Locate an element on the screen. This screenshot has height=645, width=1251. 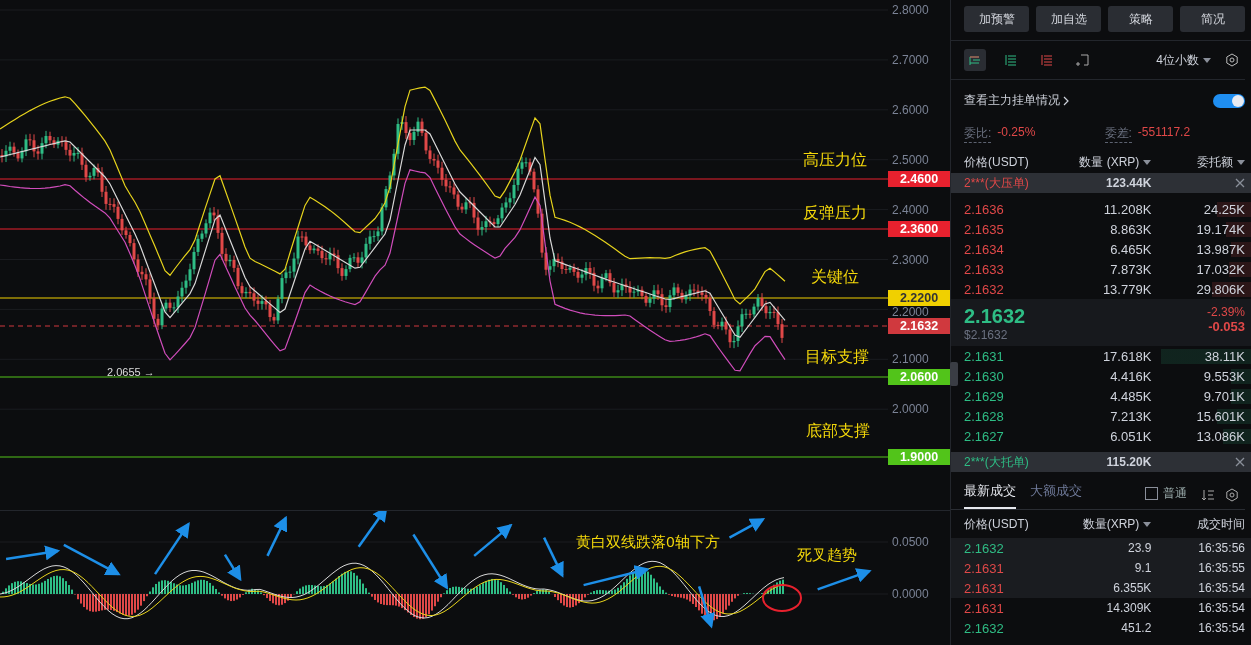
both-sides-icon is located at coordinates (975, 60).